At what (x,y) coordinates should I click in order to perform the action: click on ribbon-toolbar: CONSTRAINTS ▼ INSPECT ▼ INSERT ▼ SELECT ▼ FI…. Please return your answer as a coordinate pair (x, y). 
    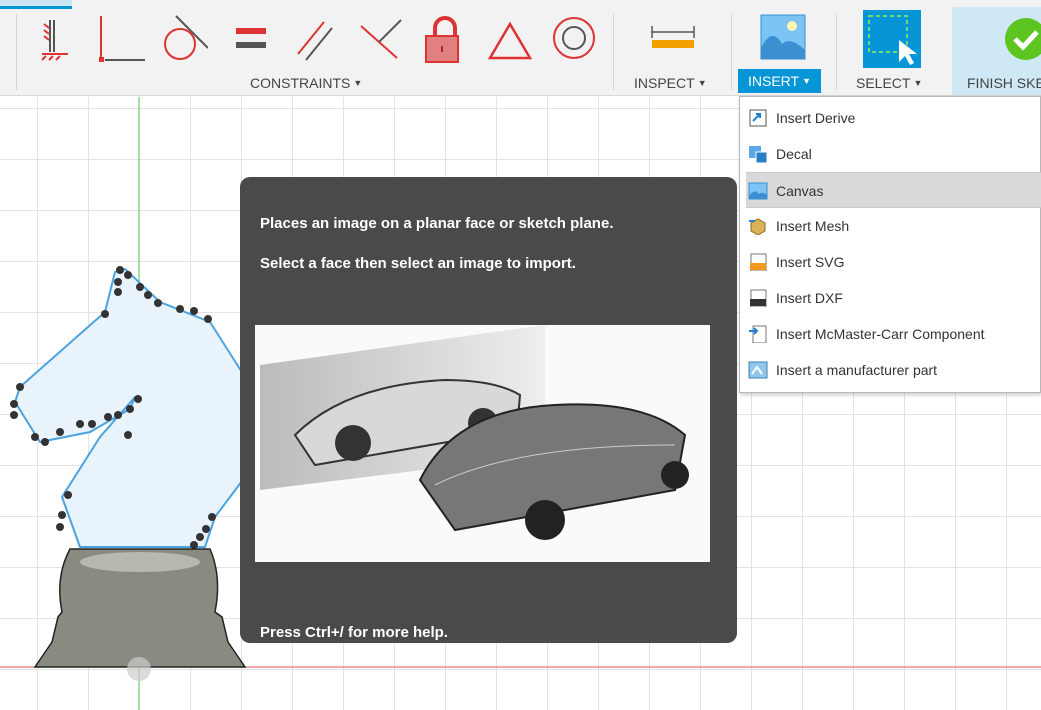
    Looking at the image, I should click on (520, 48).